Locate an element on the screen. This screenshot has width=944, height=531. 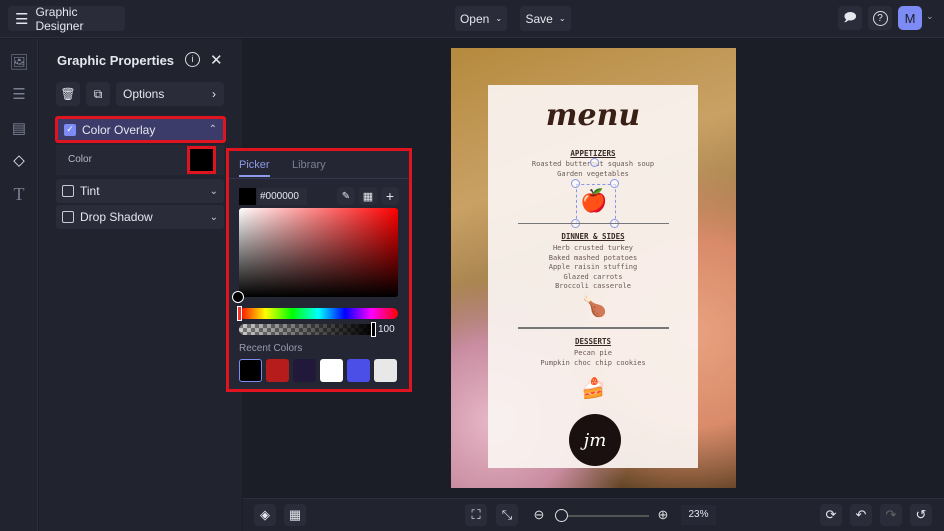
menu-item: Garden vegetables is located at coordinates (593, 173).